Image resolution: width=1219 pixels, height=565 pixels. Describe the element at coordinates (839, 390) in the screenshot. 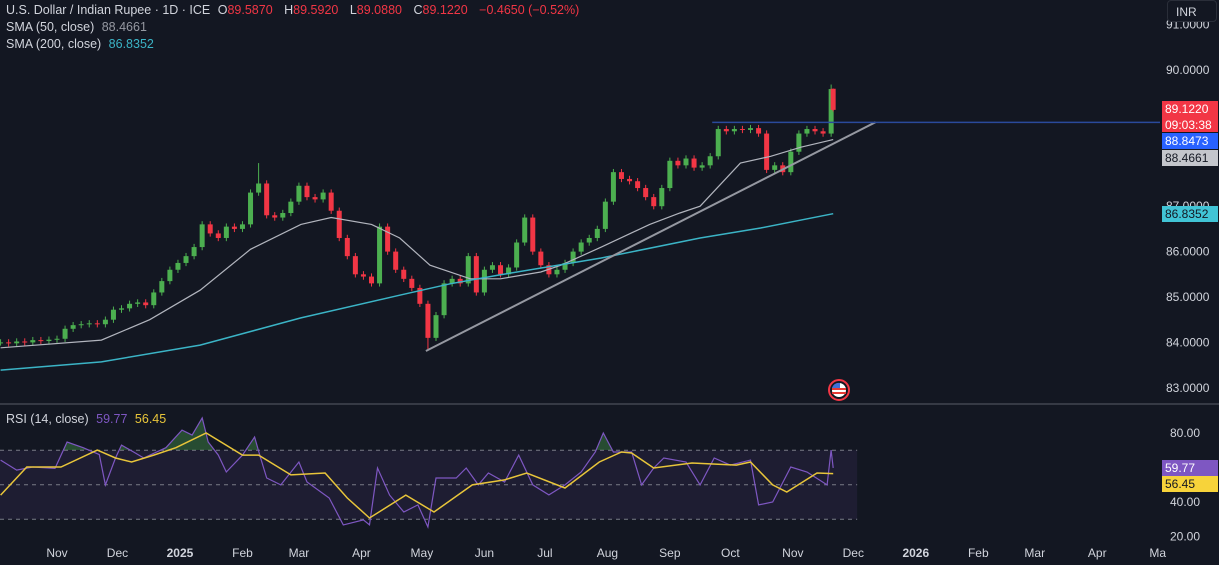

I see `us-flag-icon` at that location.